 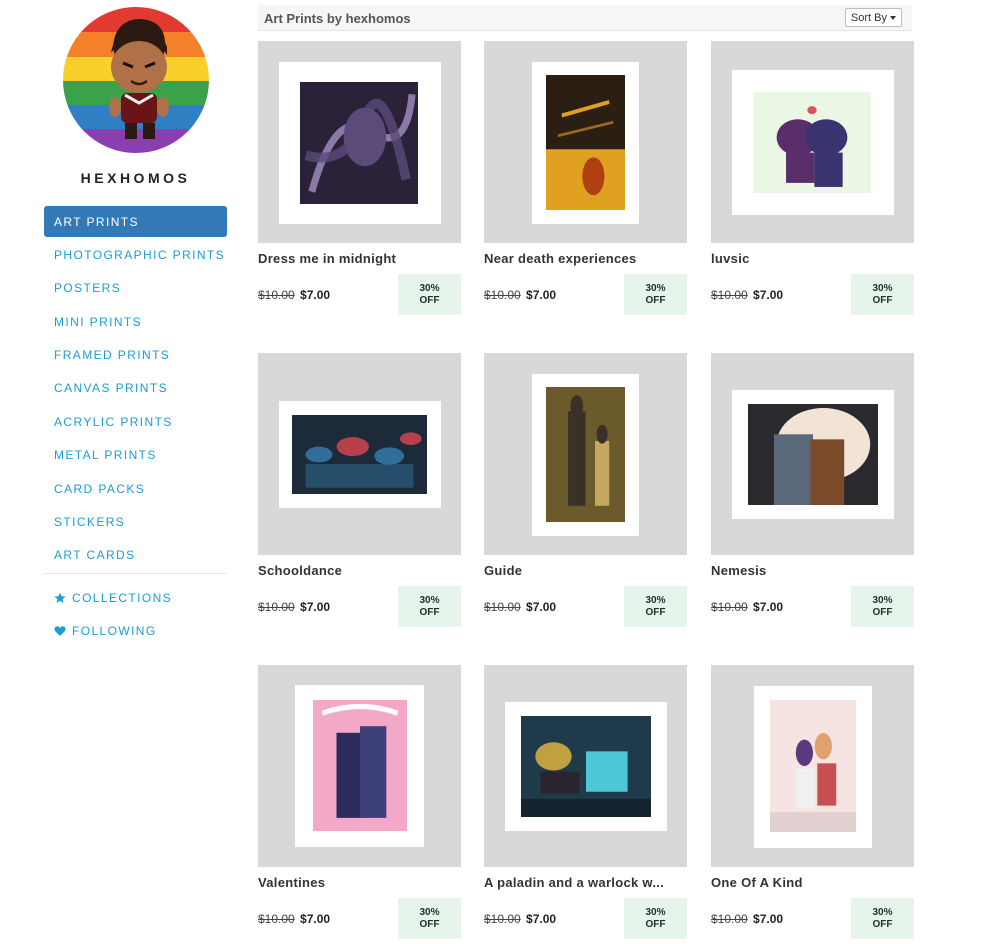 I want to click on nav-item-stickers: STICKERS, so click(x=135, y=522).